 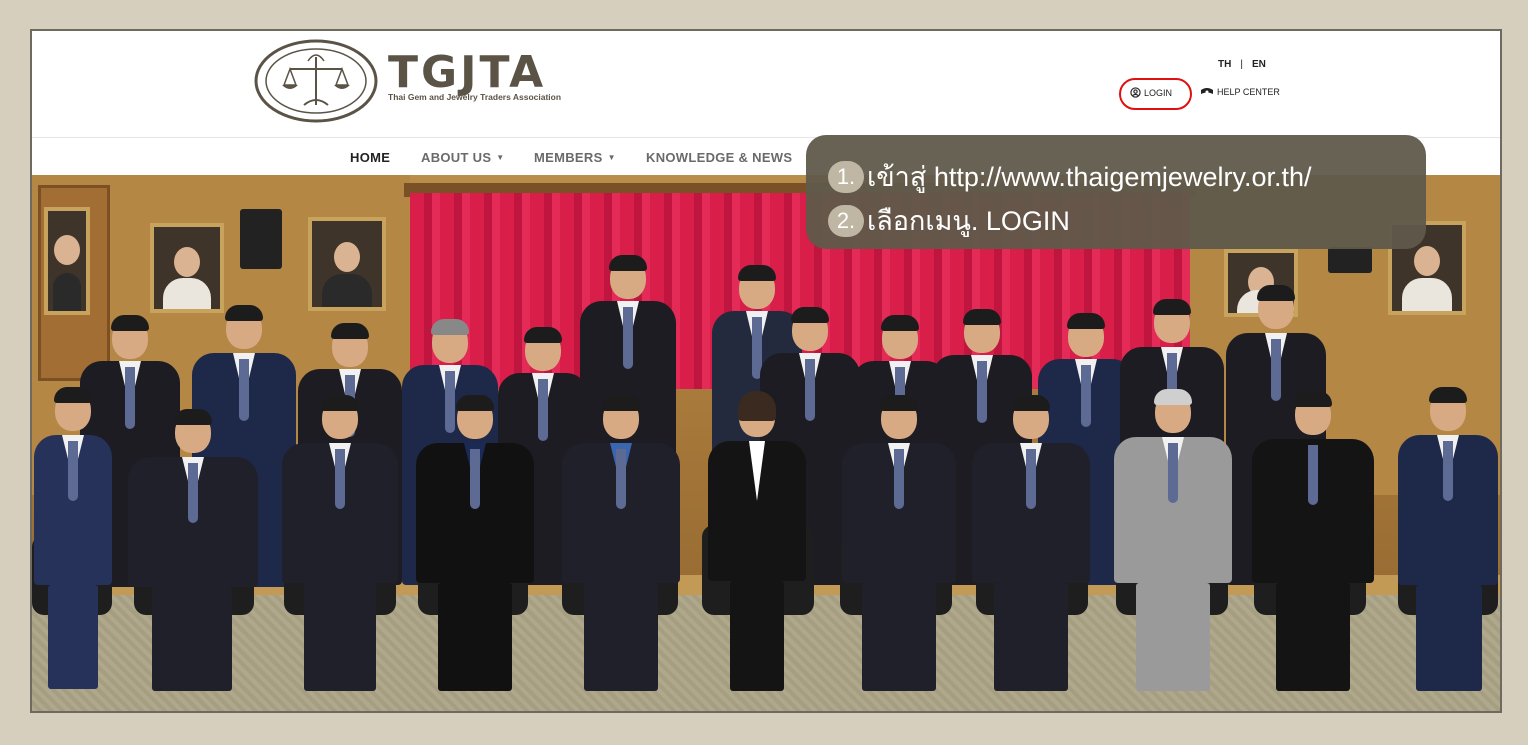 What do you see at coordinates (1259, 64) in the screenshot?
I see `lang-en-link: EN` at bounding box center [1259, 64].